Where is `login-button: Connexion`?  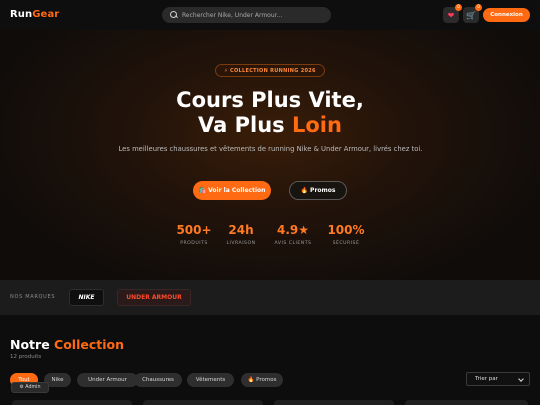
login-button: Connexion is located at coordinates (506, 15).